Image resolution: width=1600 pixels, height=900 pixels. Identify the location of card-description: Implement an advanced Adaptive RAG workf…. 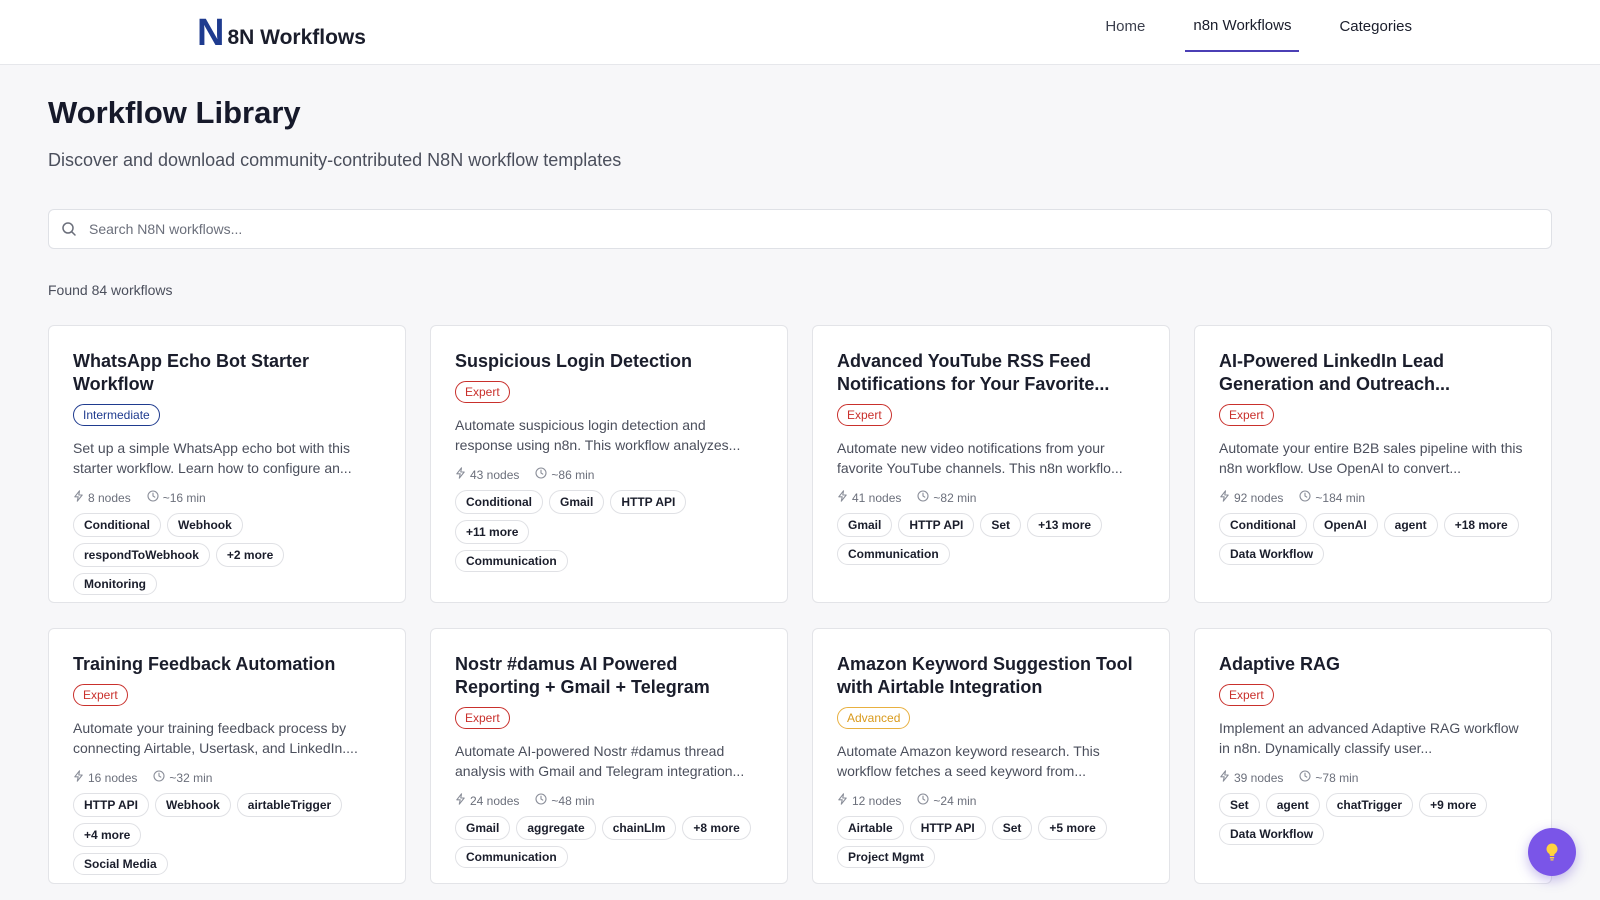
(1369, 738).